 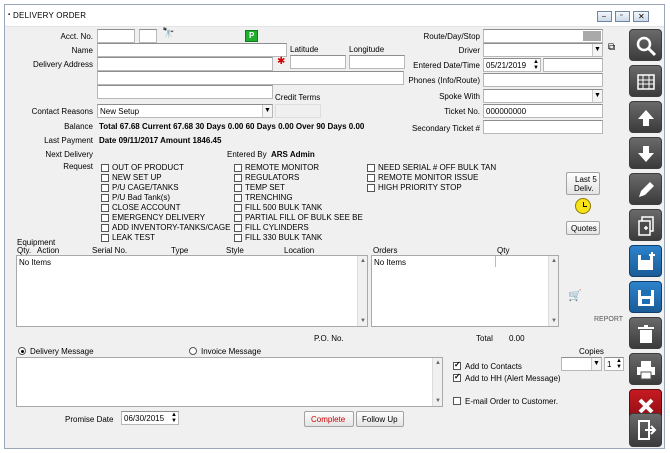 I want to click on invoice-message-radio, so click(x=193, y=351).